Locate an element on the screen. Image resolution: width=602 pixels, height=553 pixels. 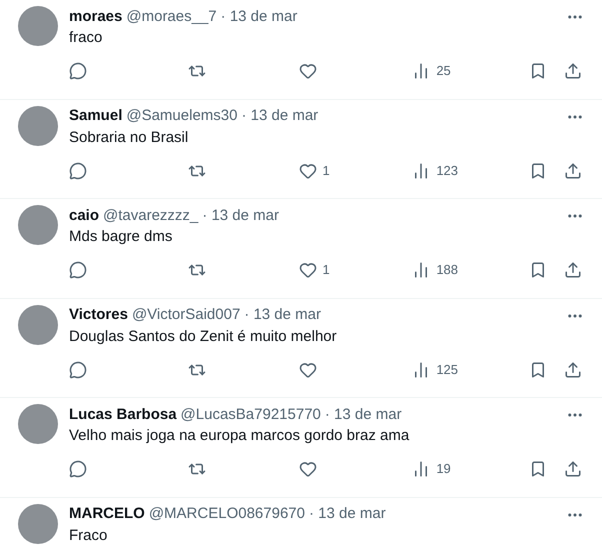
user-name: Victores is located at coordinates (98, 315).